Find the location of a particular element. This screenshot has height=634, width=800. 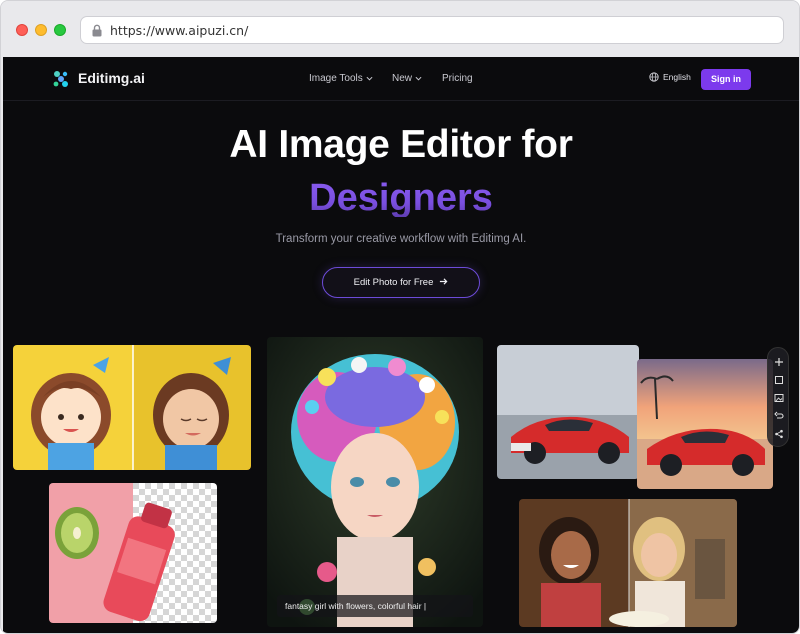

logo-text: Editimg.ai is located at coordinates (111, 78).